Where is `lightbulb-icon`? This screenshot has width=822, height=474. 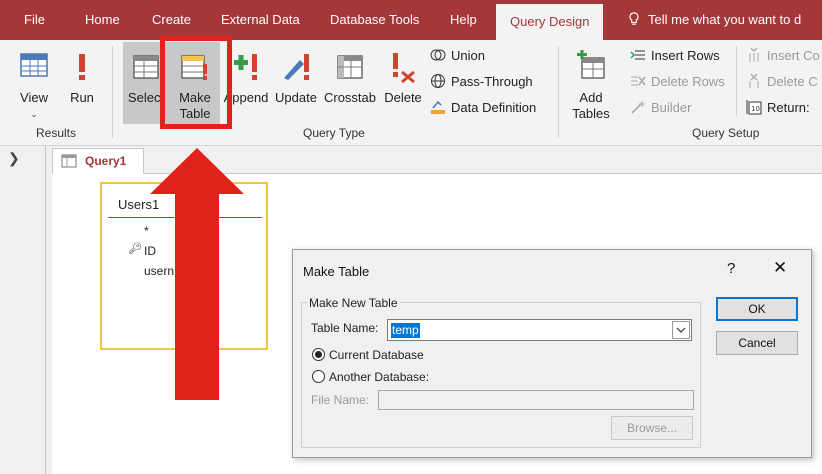
lightbulb-icon is located at coordinates (634, 18).